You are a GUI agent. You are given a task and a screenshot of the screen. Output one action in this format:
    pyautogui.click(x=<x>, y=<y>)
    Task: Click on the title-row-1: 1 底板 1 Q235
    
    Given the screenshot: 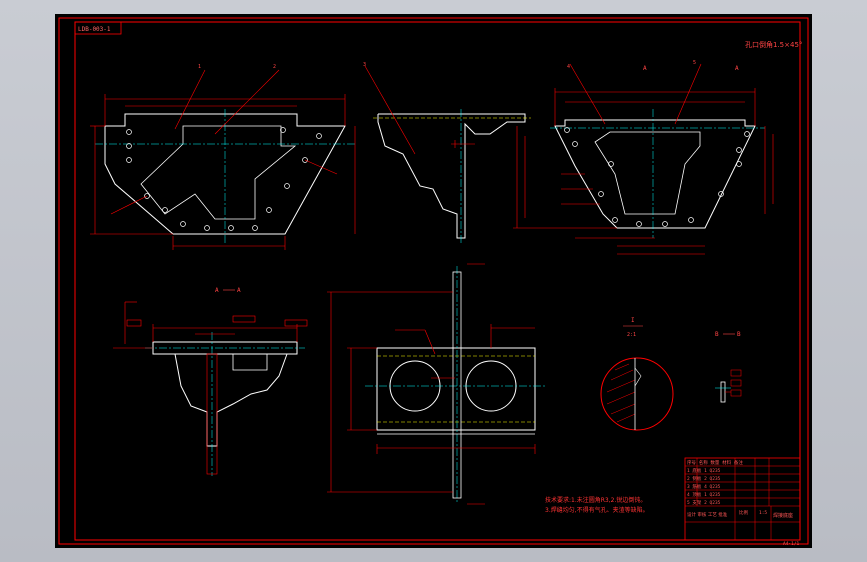 What is the action you would take?
    pyautogui.click(x=704, y=470)
    